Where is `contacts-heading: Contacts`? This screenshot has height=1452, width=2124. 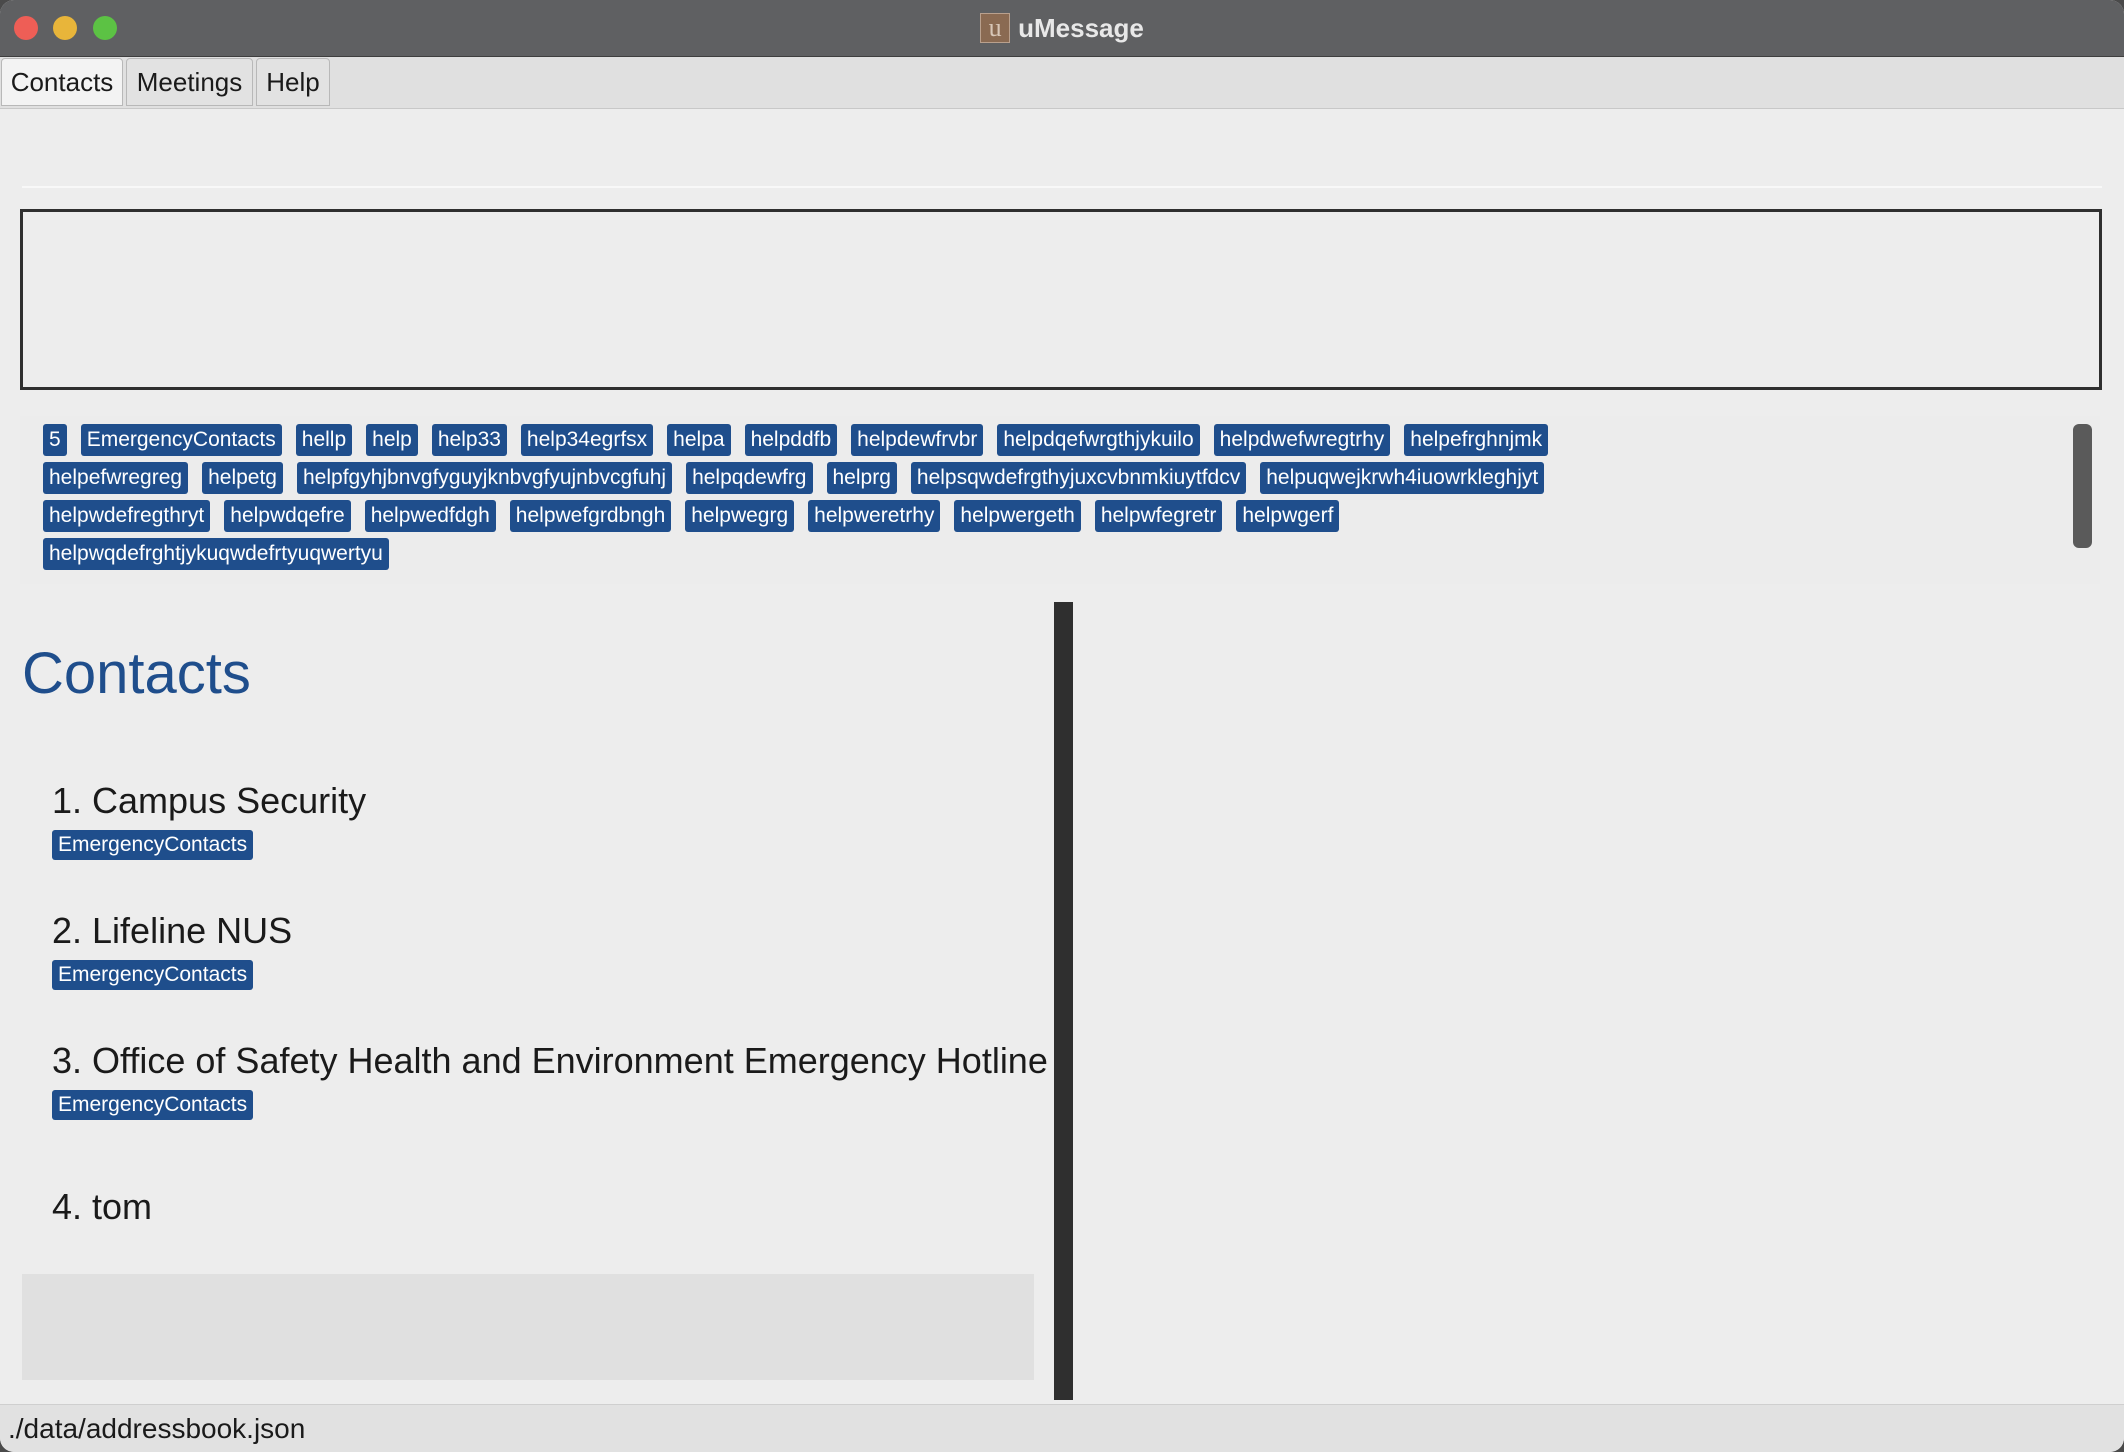 contacts-heading: Contacts is located at coordinates (136, 673).